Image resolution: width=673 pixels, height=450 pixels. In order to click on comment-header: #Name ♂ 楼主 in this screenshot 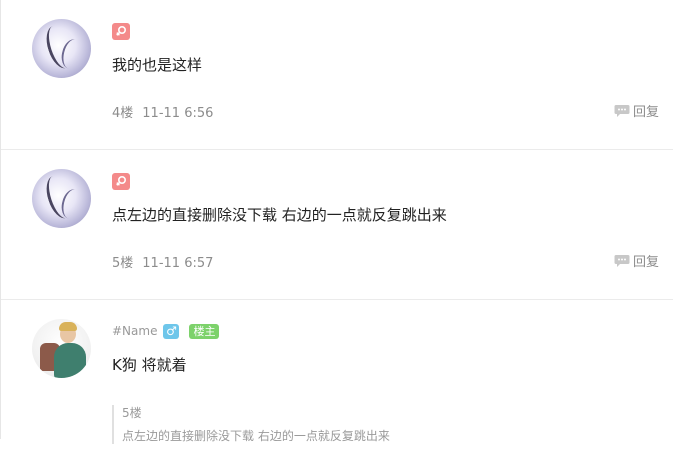, I will do `click(166, 331)`.